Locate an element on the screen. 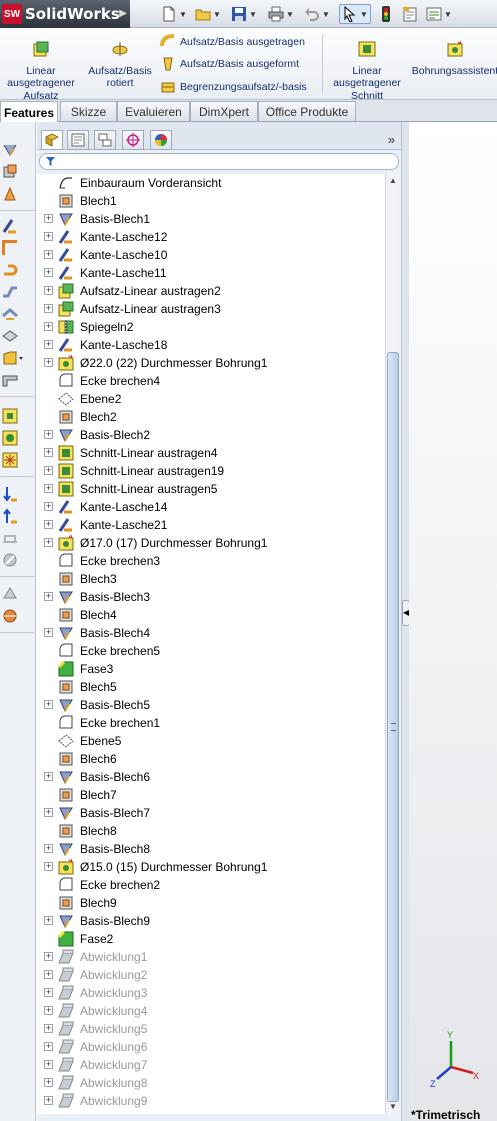 Image resolution: width=497 pixels, height=1121 pixels. tree-item: + Ø15.0 (15) Durchmesser Bohrung1 is located at coordinates (211, 867).